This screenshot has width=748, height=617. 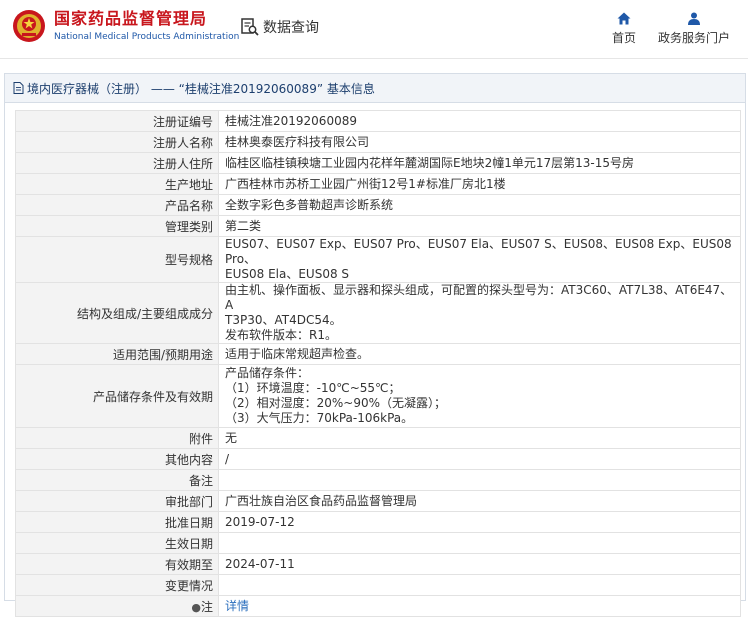 I want to click on pin-icon: ●, so click(x=196, y=607).